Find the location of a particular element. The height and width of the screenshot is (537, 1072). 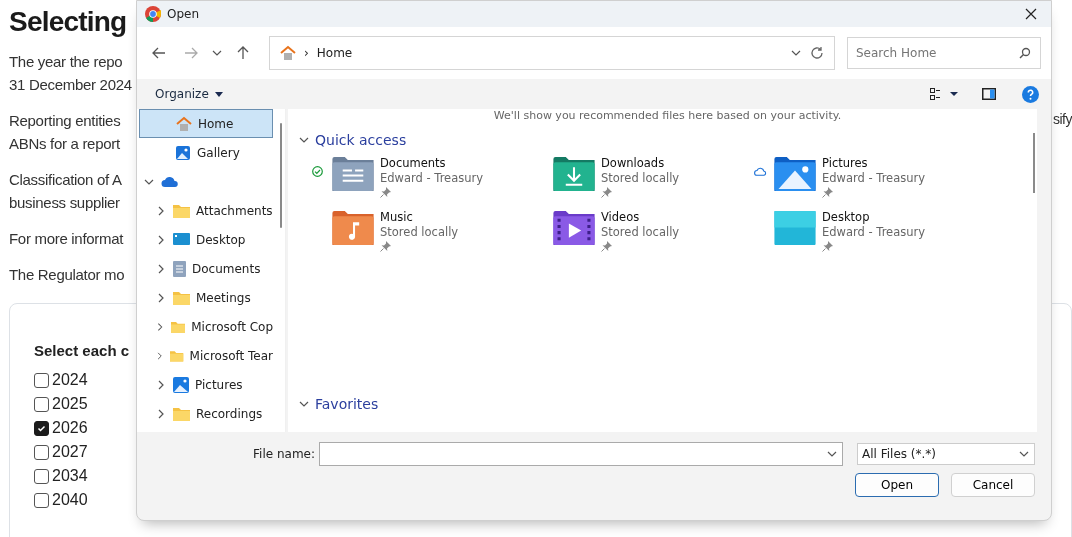

item-name: Downloads is located at coordinates (633, 163).